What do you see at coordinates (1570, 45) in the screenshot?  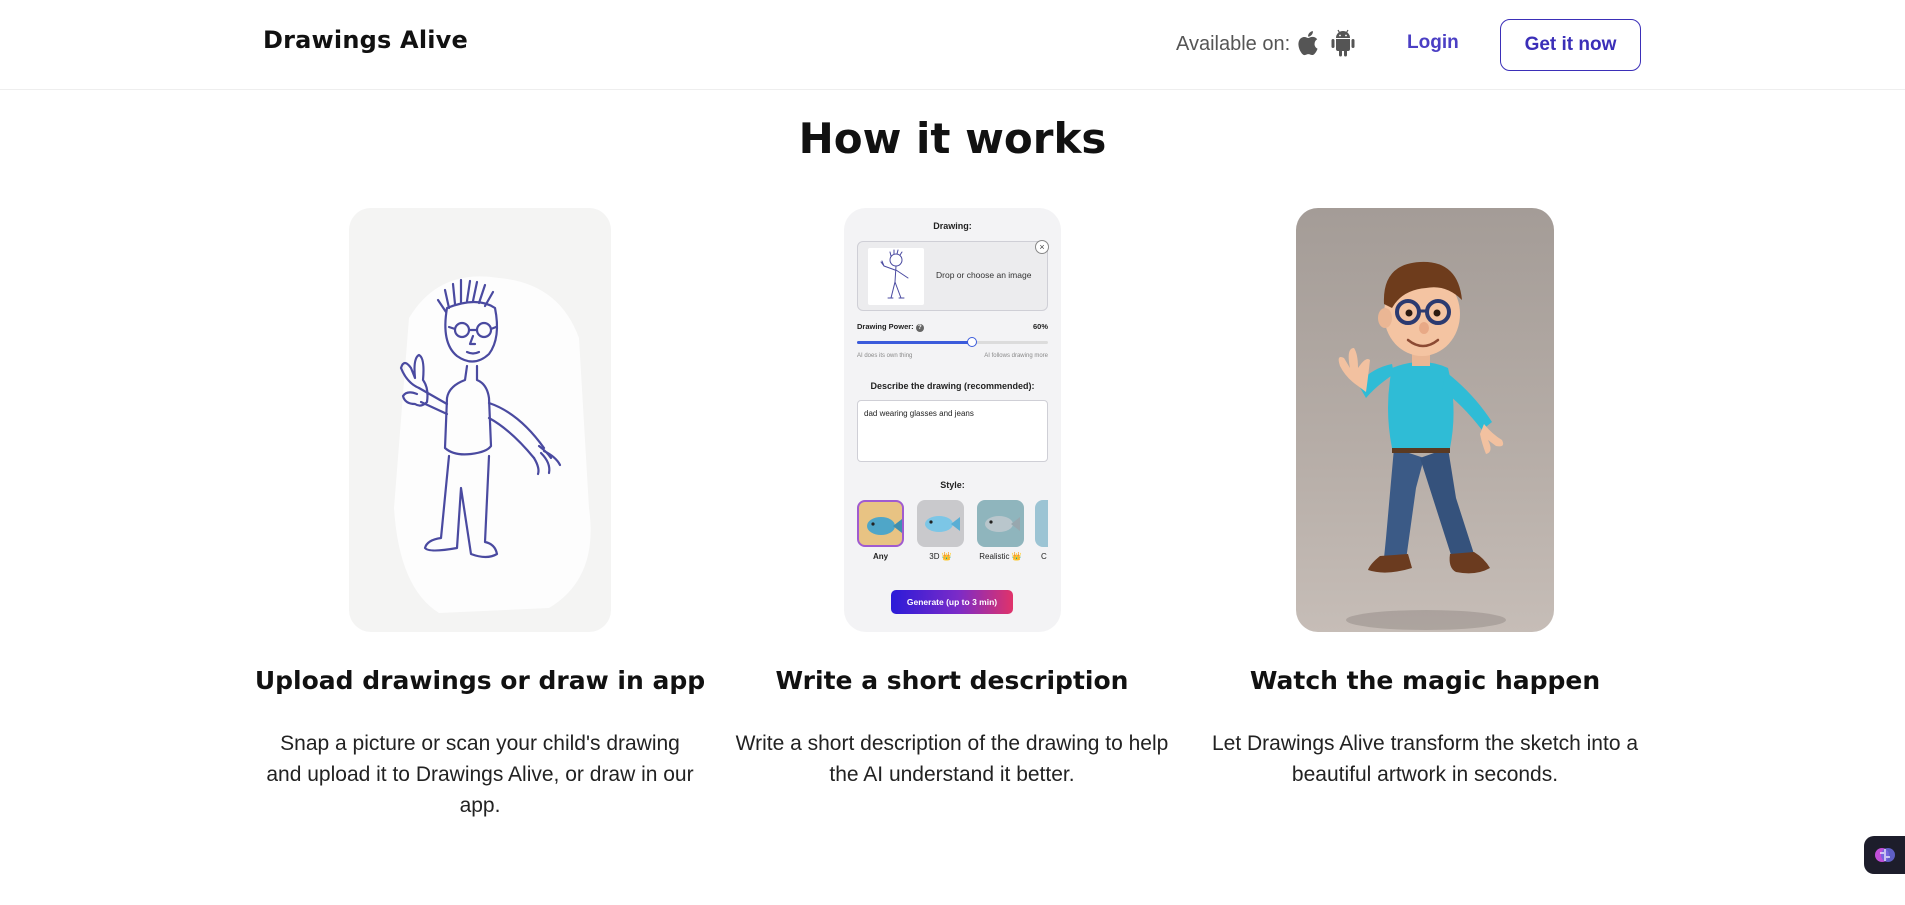 I see `get-it-now-button: Get it now` at bounding box center [1570, 45].